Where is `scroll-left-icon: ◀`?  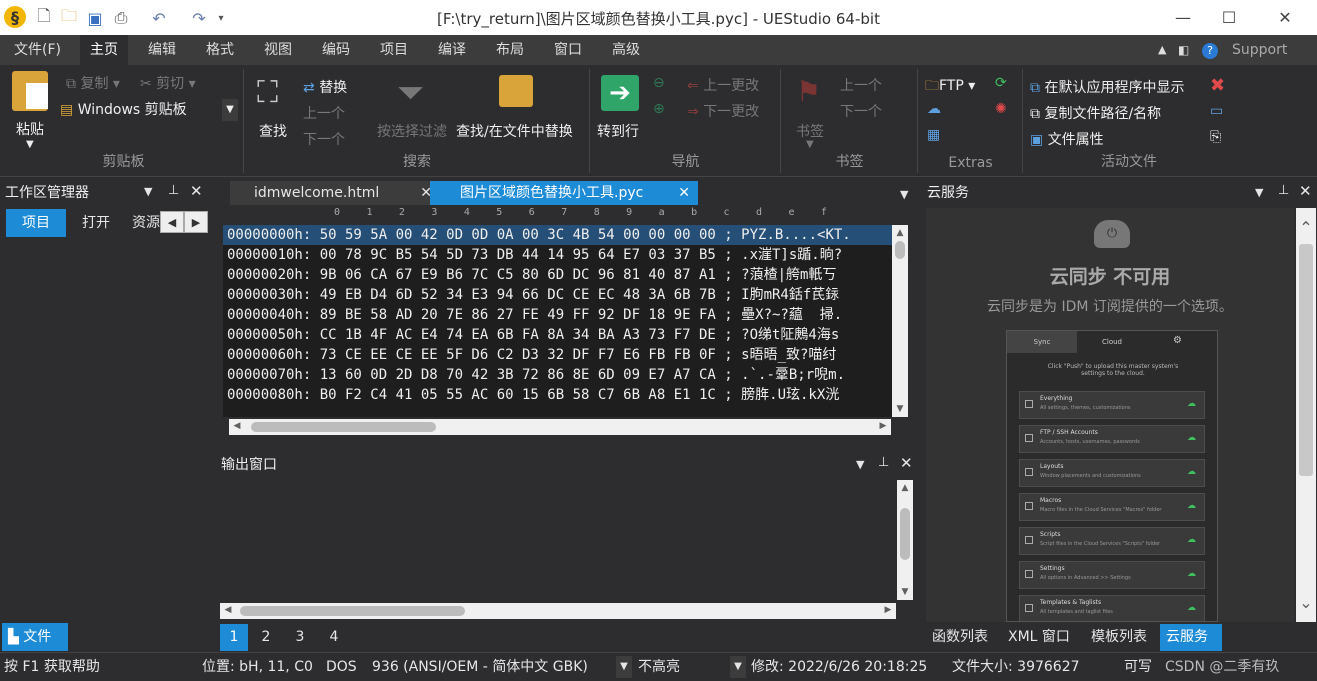 scroll-left-icon: ◀ is located at coordinates (228, 610).